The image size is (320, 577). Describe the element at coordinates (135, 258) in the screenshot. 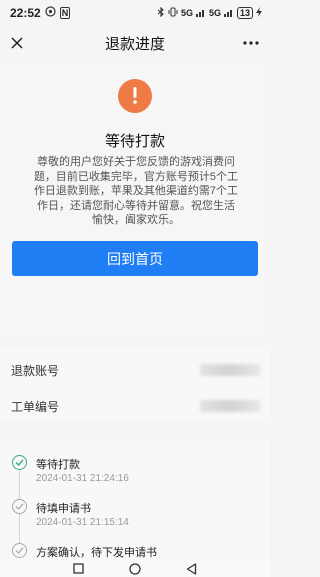

I see `back-home-button: 回到首页` at that location.